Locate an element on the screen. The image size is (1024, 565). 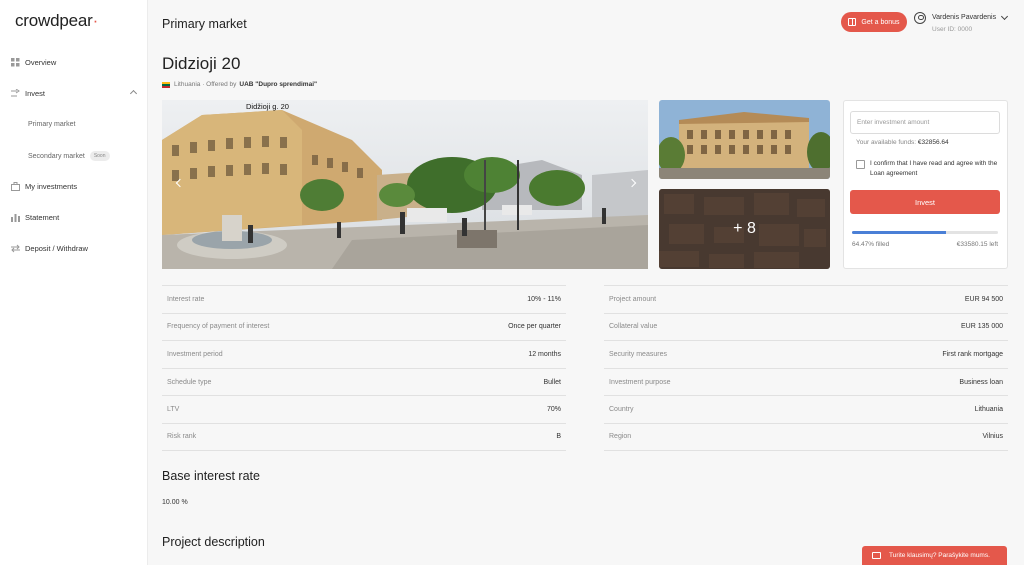
detail-row: Schedule type Bullet is located at coordinates (364, 381).